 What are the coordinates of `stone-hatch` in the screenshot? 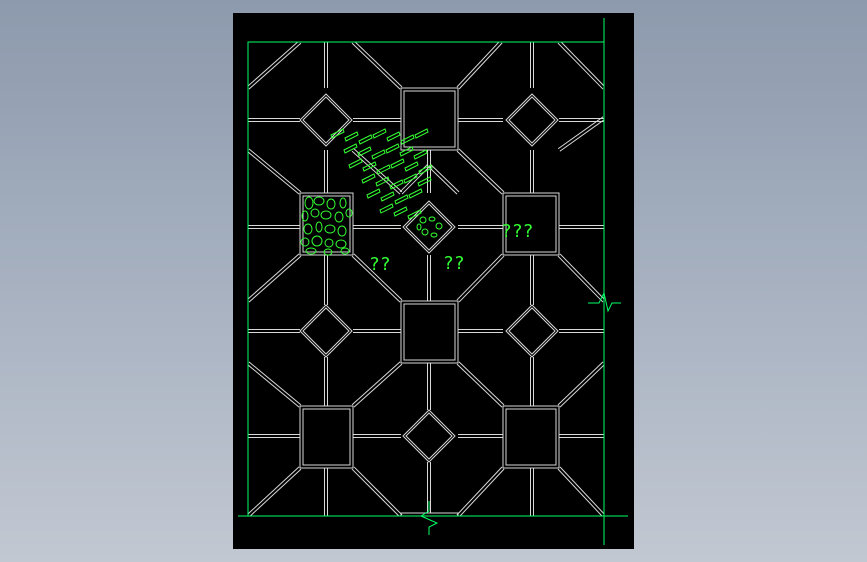 It's located at (371, 192).